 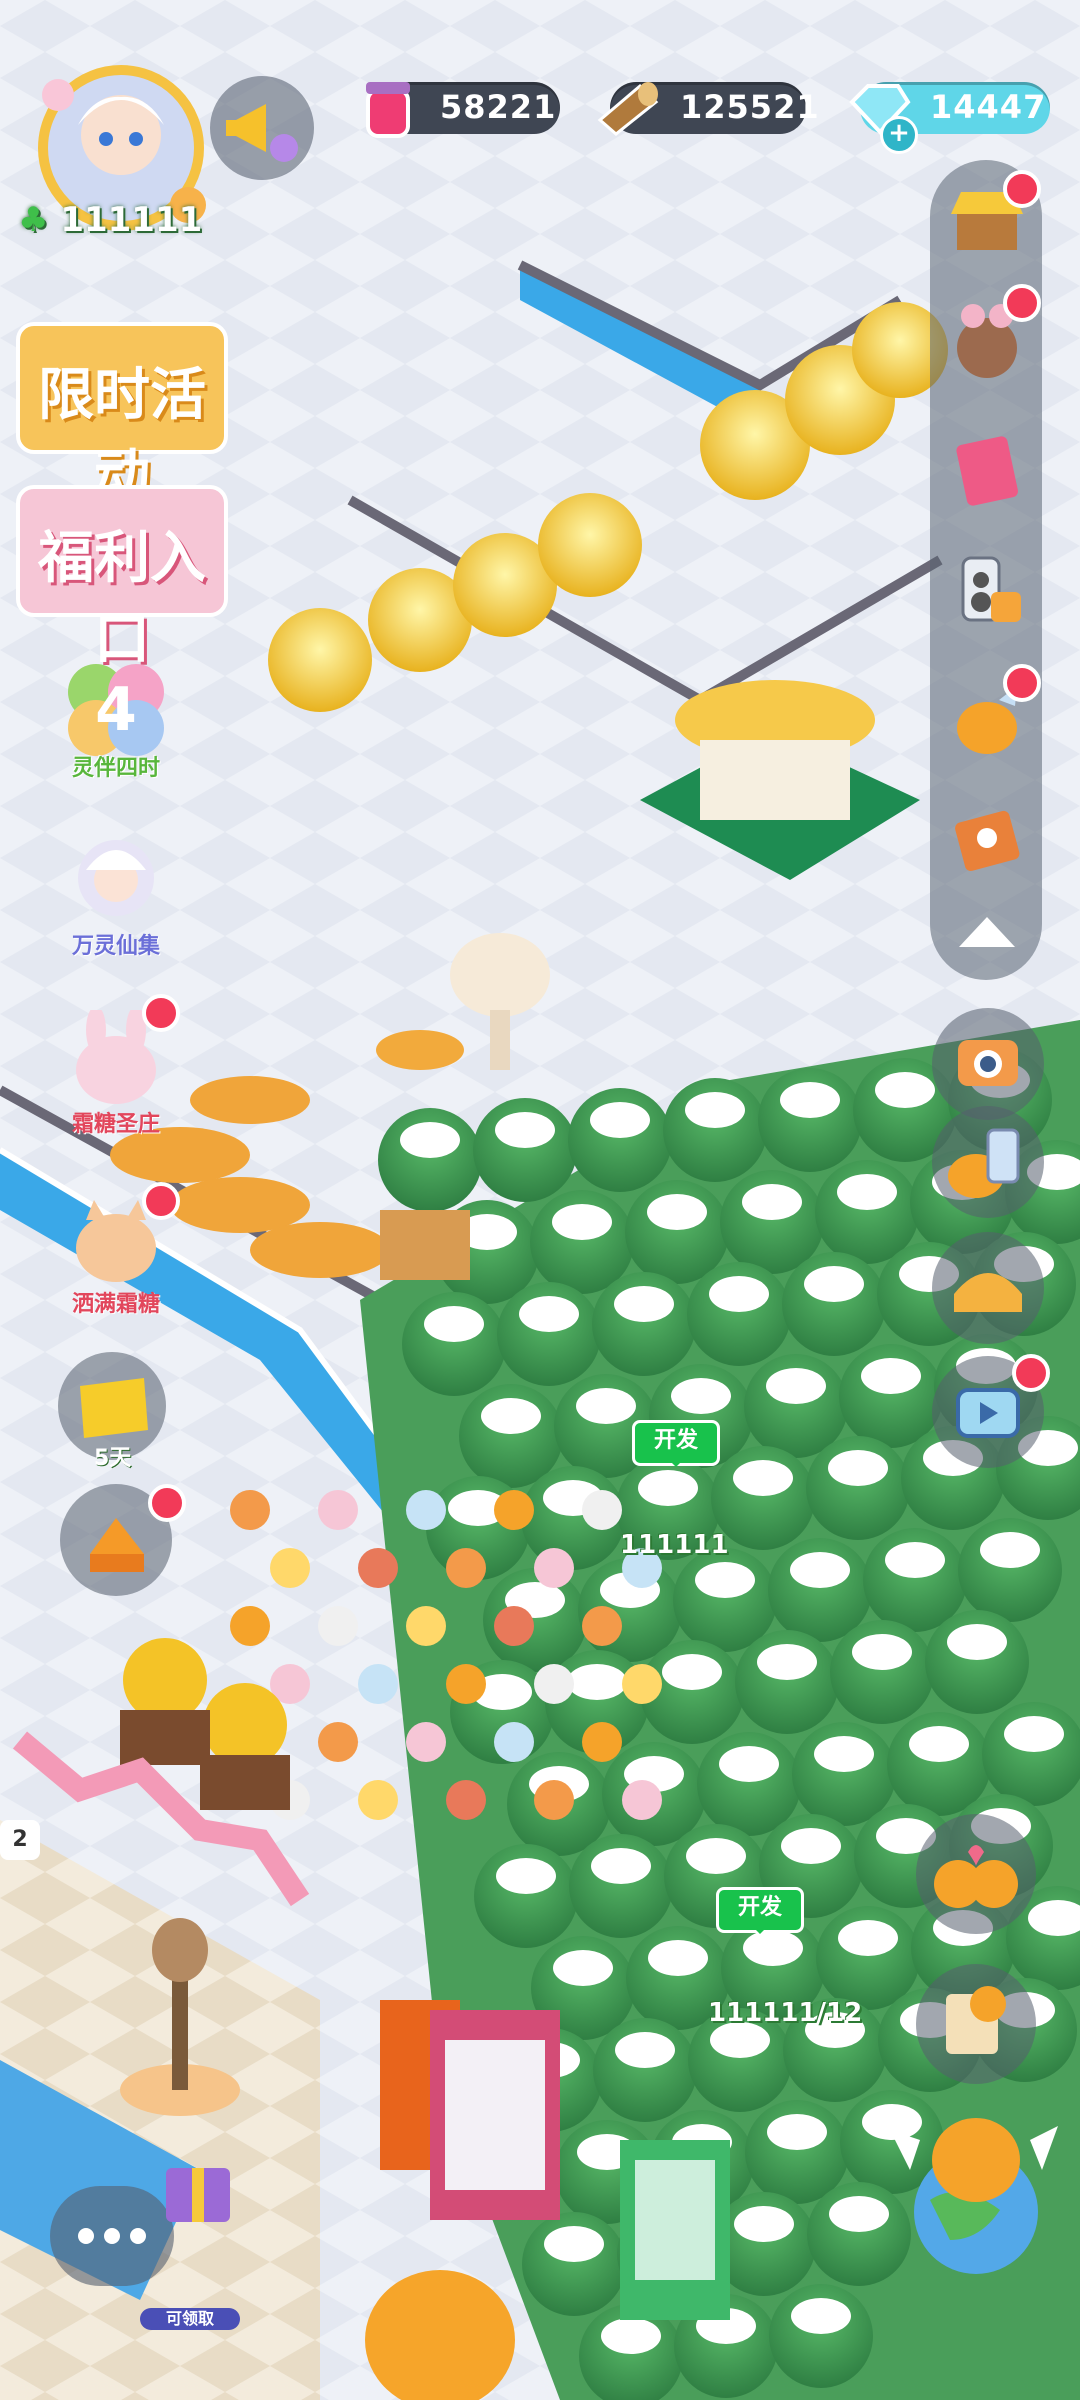 What do you see at coordinates (20, 1840) in the screenshot?
I see `left-counter-badge: 2` at bounding box center [20, 1840].